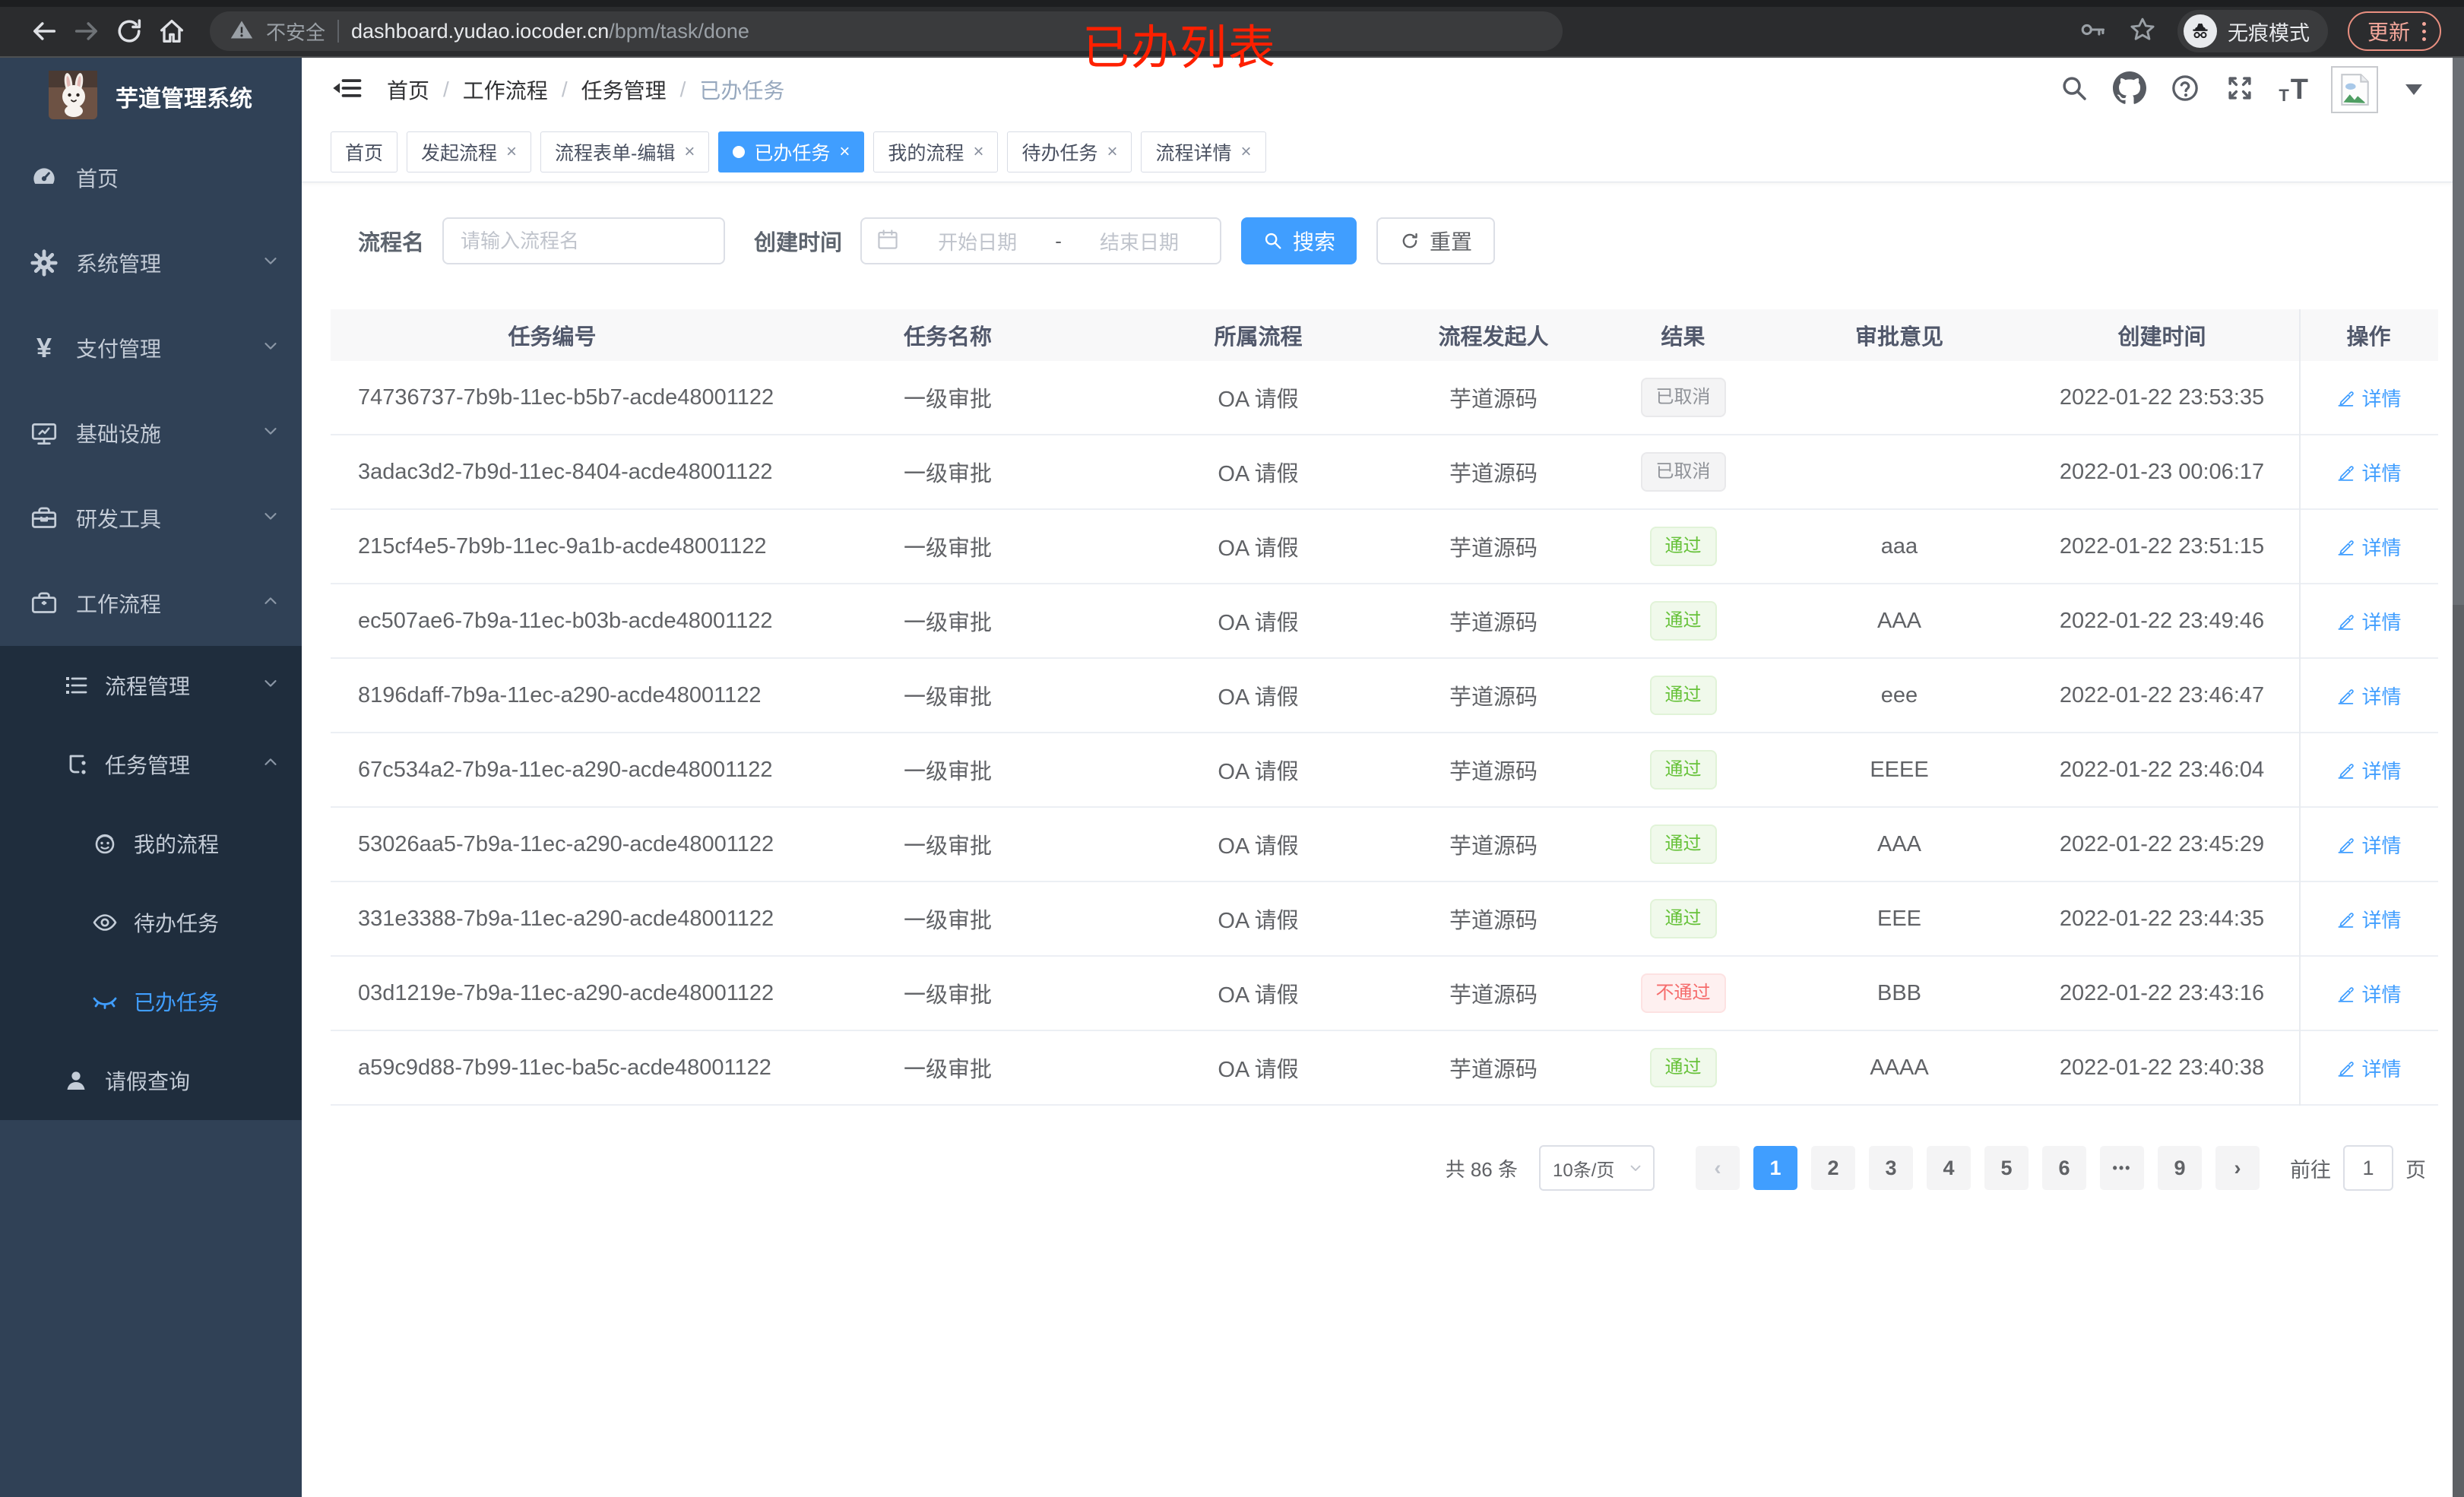 The height and width of the screenshot is (1497, 2464). I want to click on reset-button: 重置, so click(1436, 240).